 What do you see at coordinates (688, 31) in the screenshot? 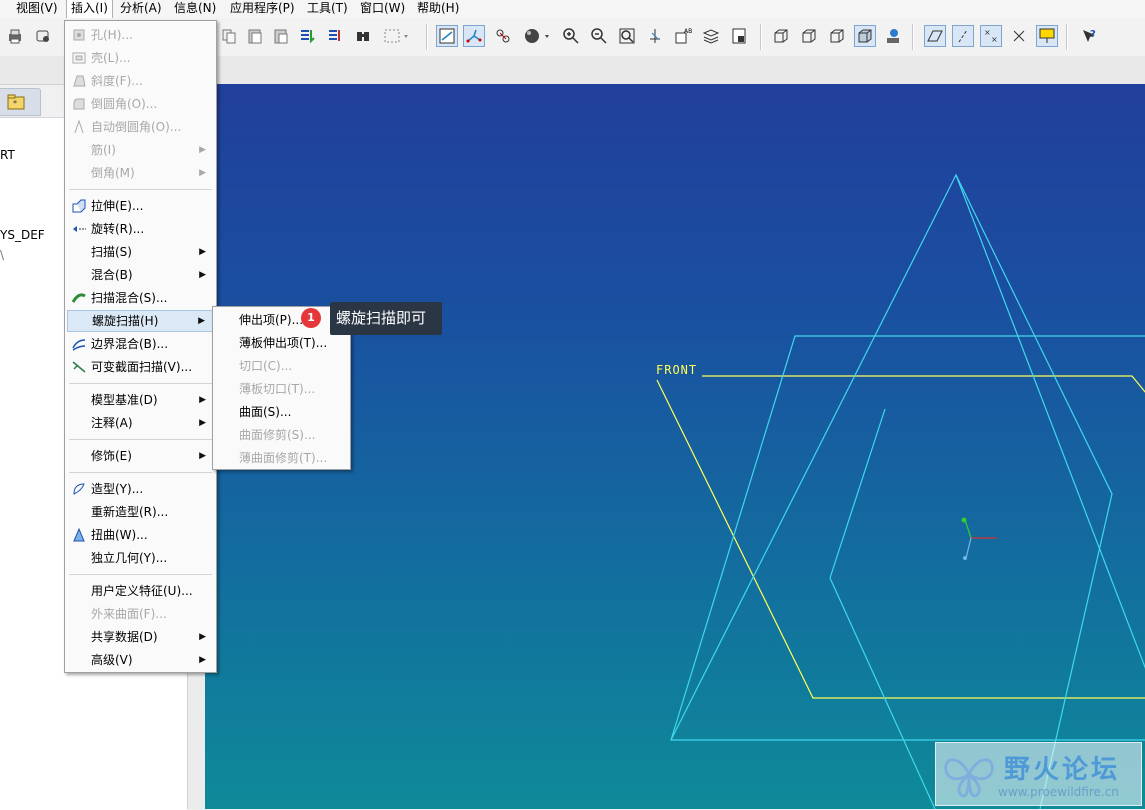
I see `svg-text: AB` at bounding box center [688, 31].